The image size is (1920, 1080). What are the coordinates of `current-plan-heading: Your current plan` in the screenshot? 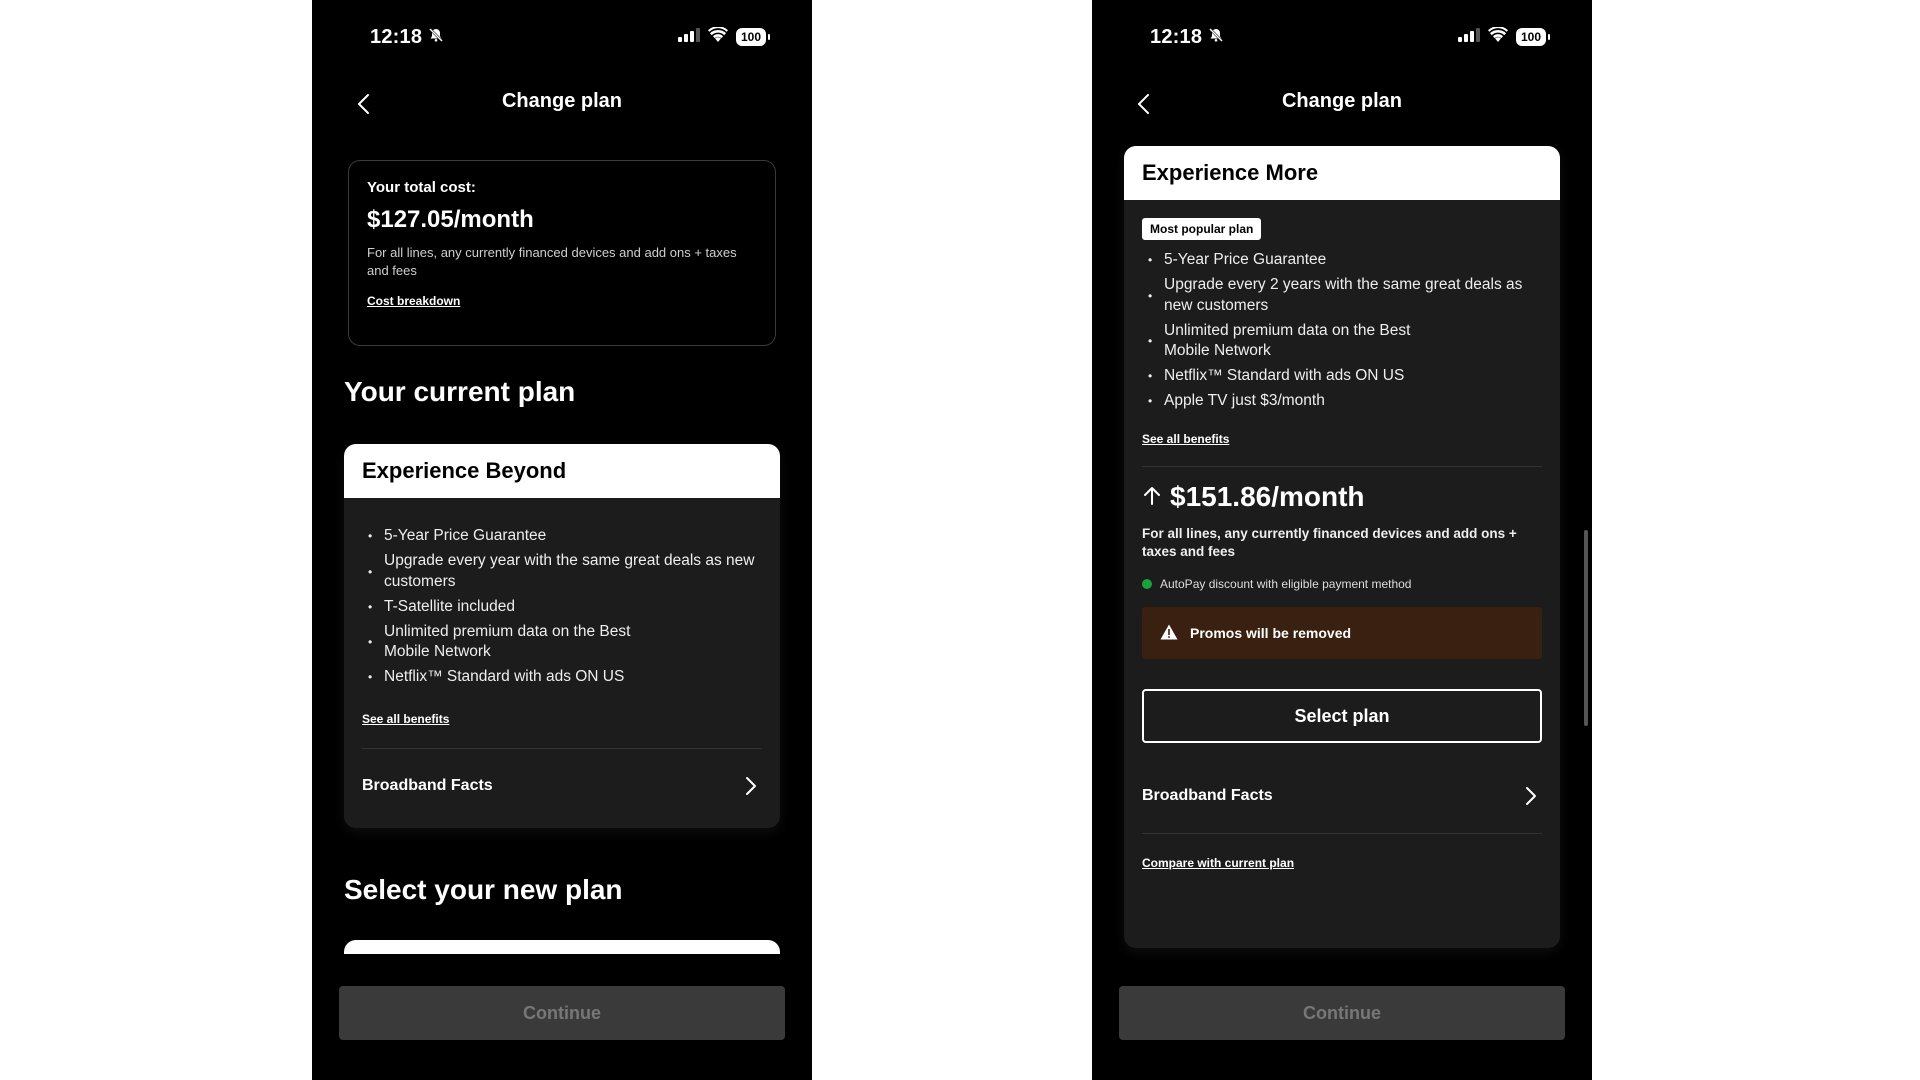 It's located at (460, 391).